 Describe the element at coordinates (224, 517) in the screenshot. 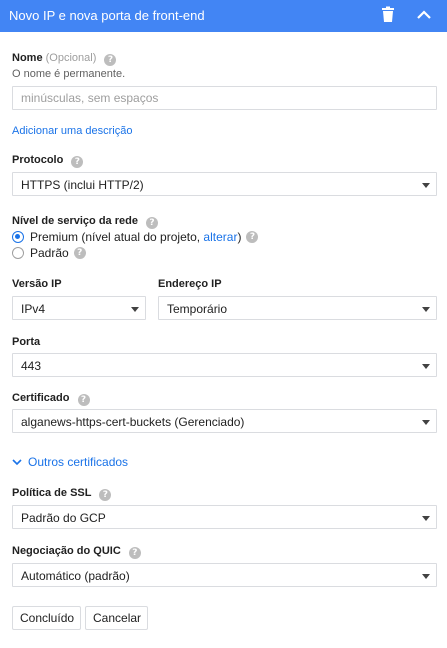

I see `ssl-policy-select: Padrão do GCP` at that location.